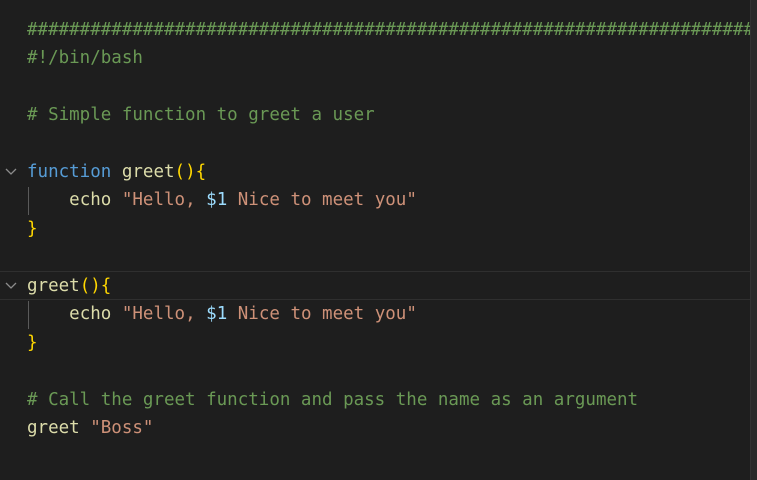  What do you see at coordinates (389, 115) in the screenshot?
I see `code-line-comment-1: # Simple function to greet a user` at bounding box center [389, 115].